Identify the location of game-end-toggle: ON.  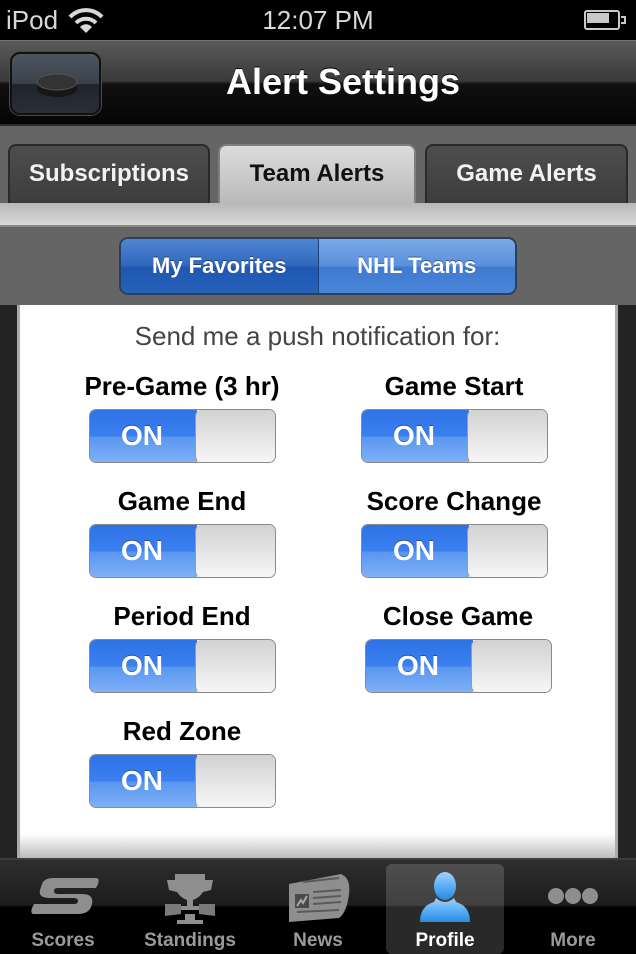
(182, 551).